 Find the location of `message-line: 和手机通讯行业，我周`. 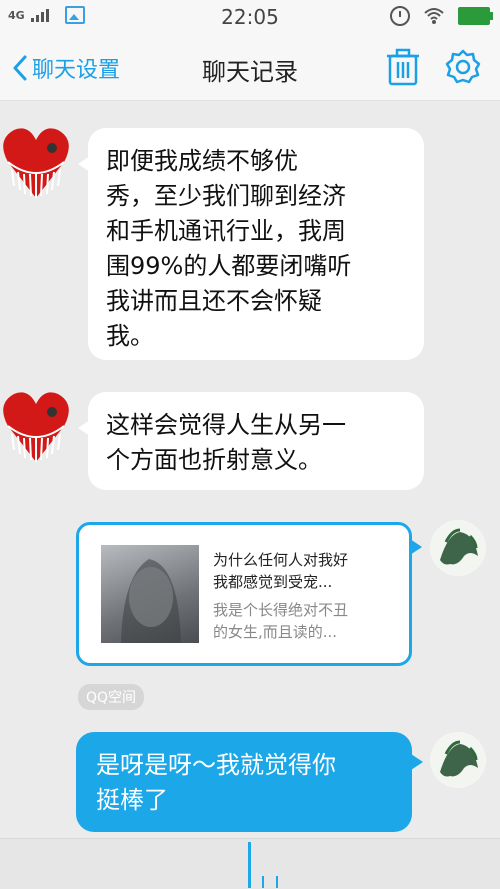

message-line: 和手机通讯行业，我周 is located at coordinates (226, 231).